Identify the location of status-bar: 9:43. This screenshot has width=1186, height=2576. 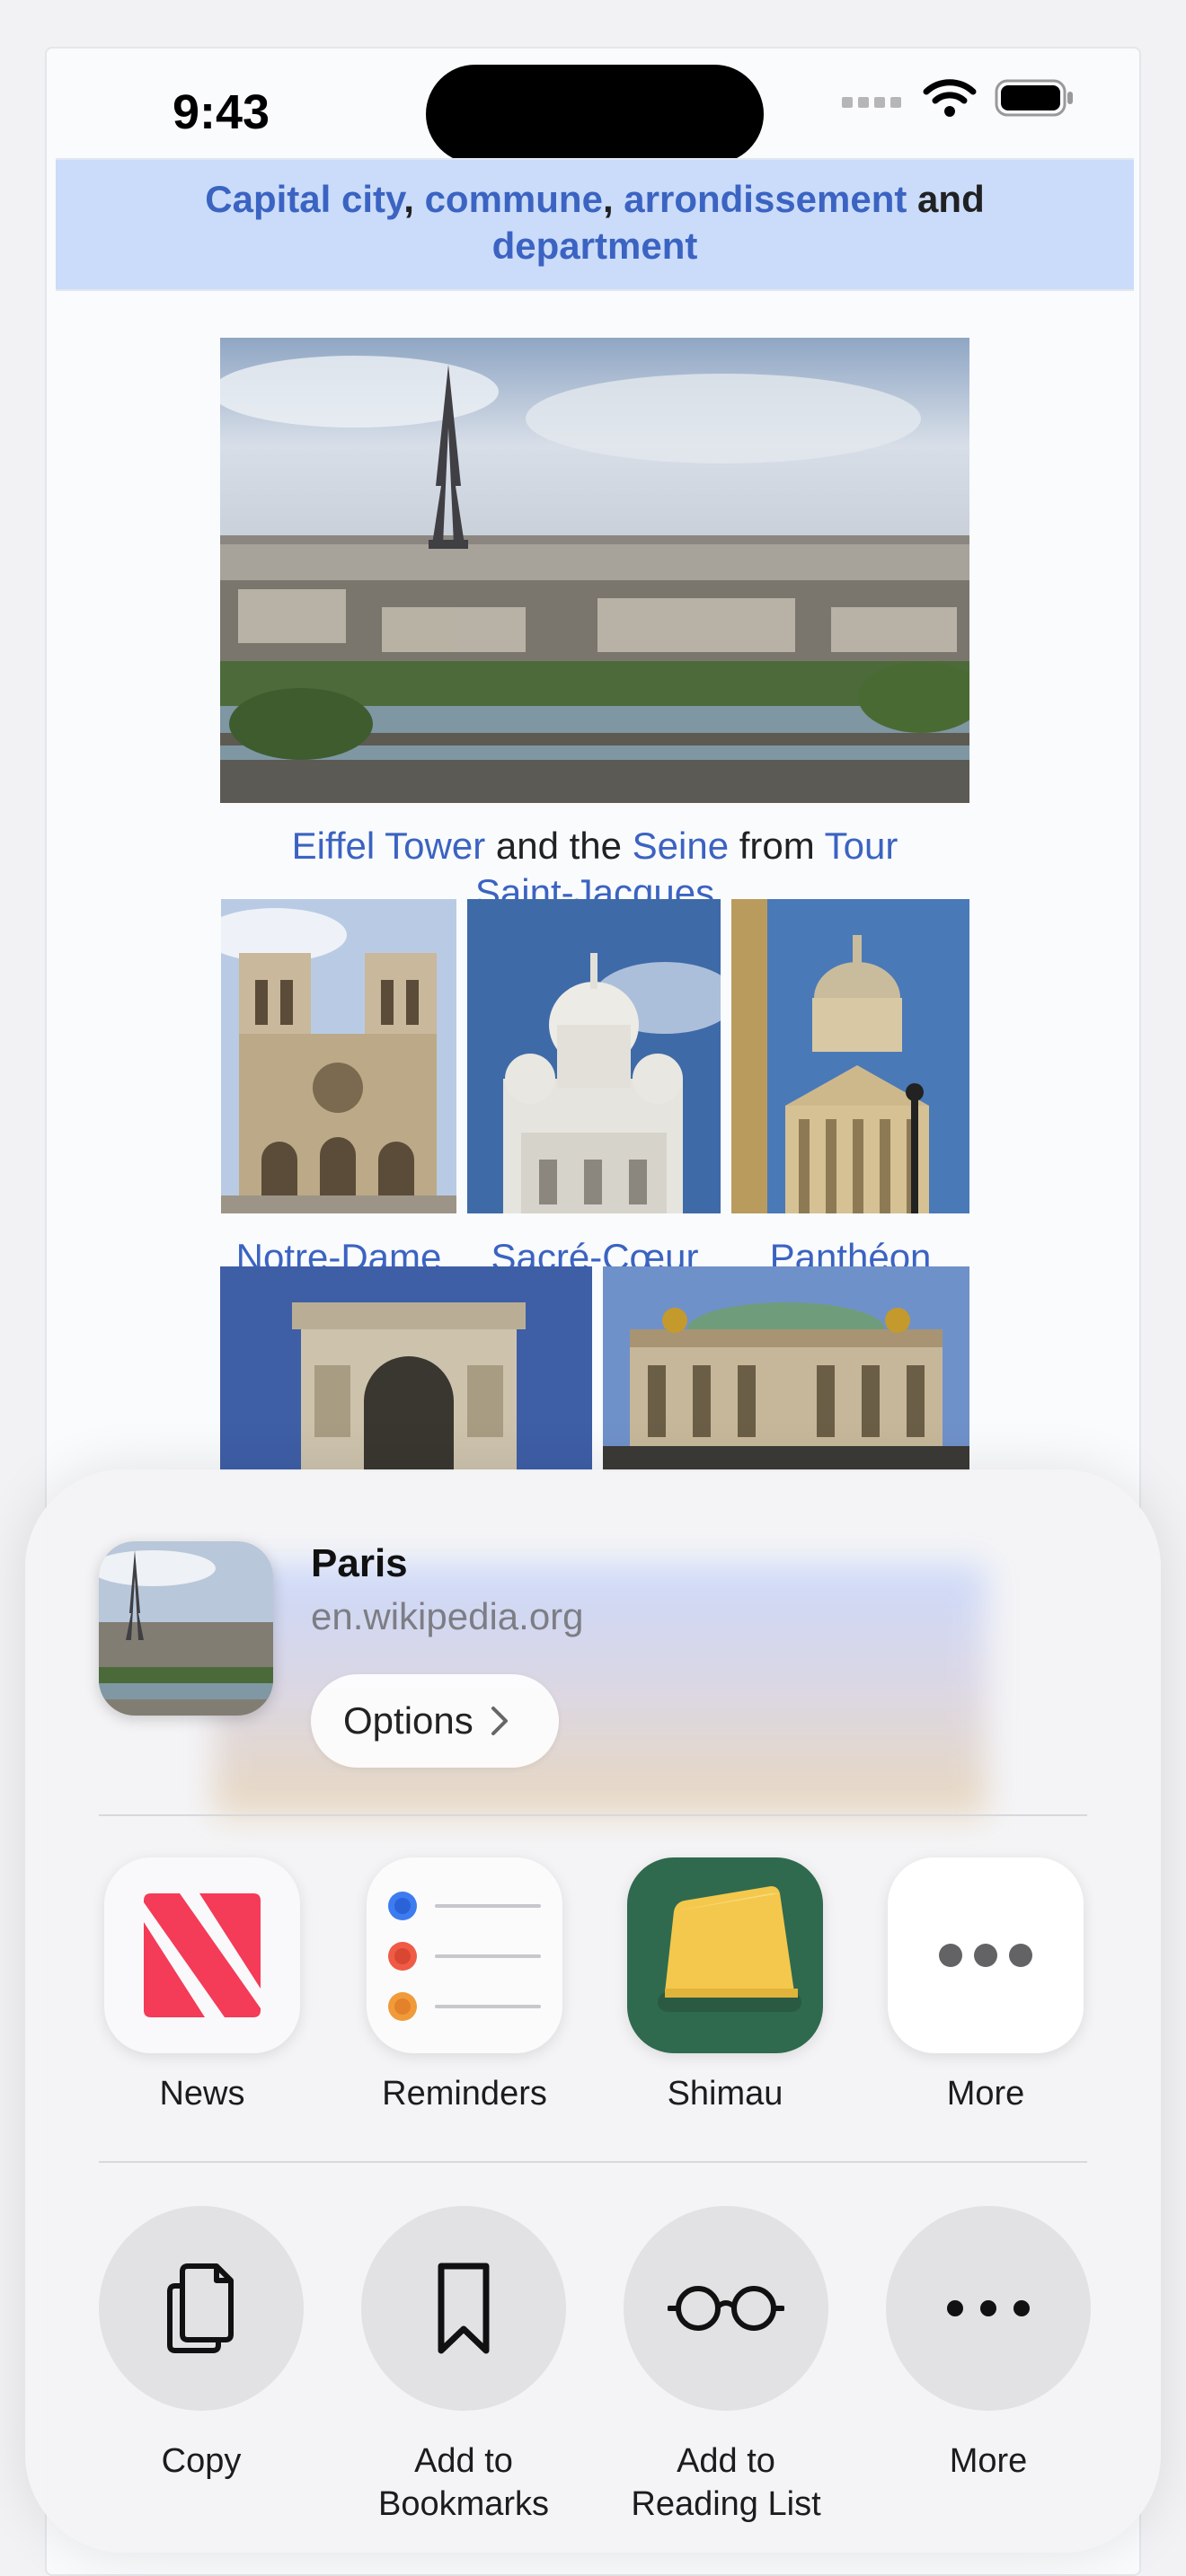
(593, 106).